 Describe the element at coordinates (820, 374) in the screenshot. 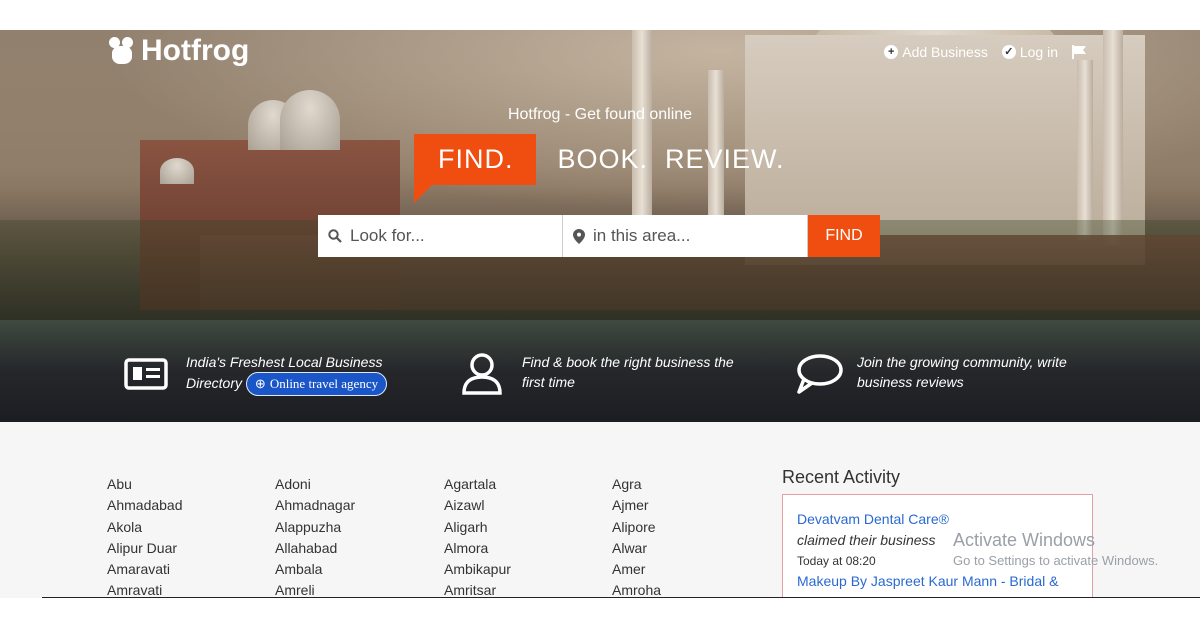

I see `speech-bubble-icon` at that location.